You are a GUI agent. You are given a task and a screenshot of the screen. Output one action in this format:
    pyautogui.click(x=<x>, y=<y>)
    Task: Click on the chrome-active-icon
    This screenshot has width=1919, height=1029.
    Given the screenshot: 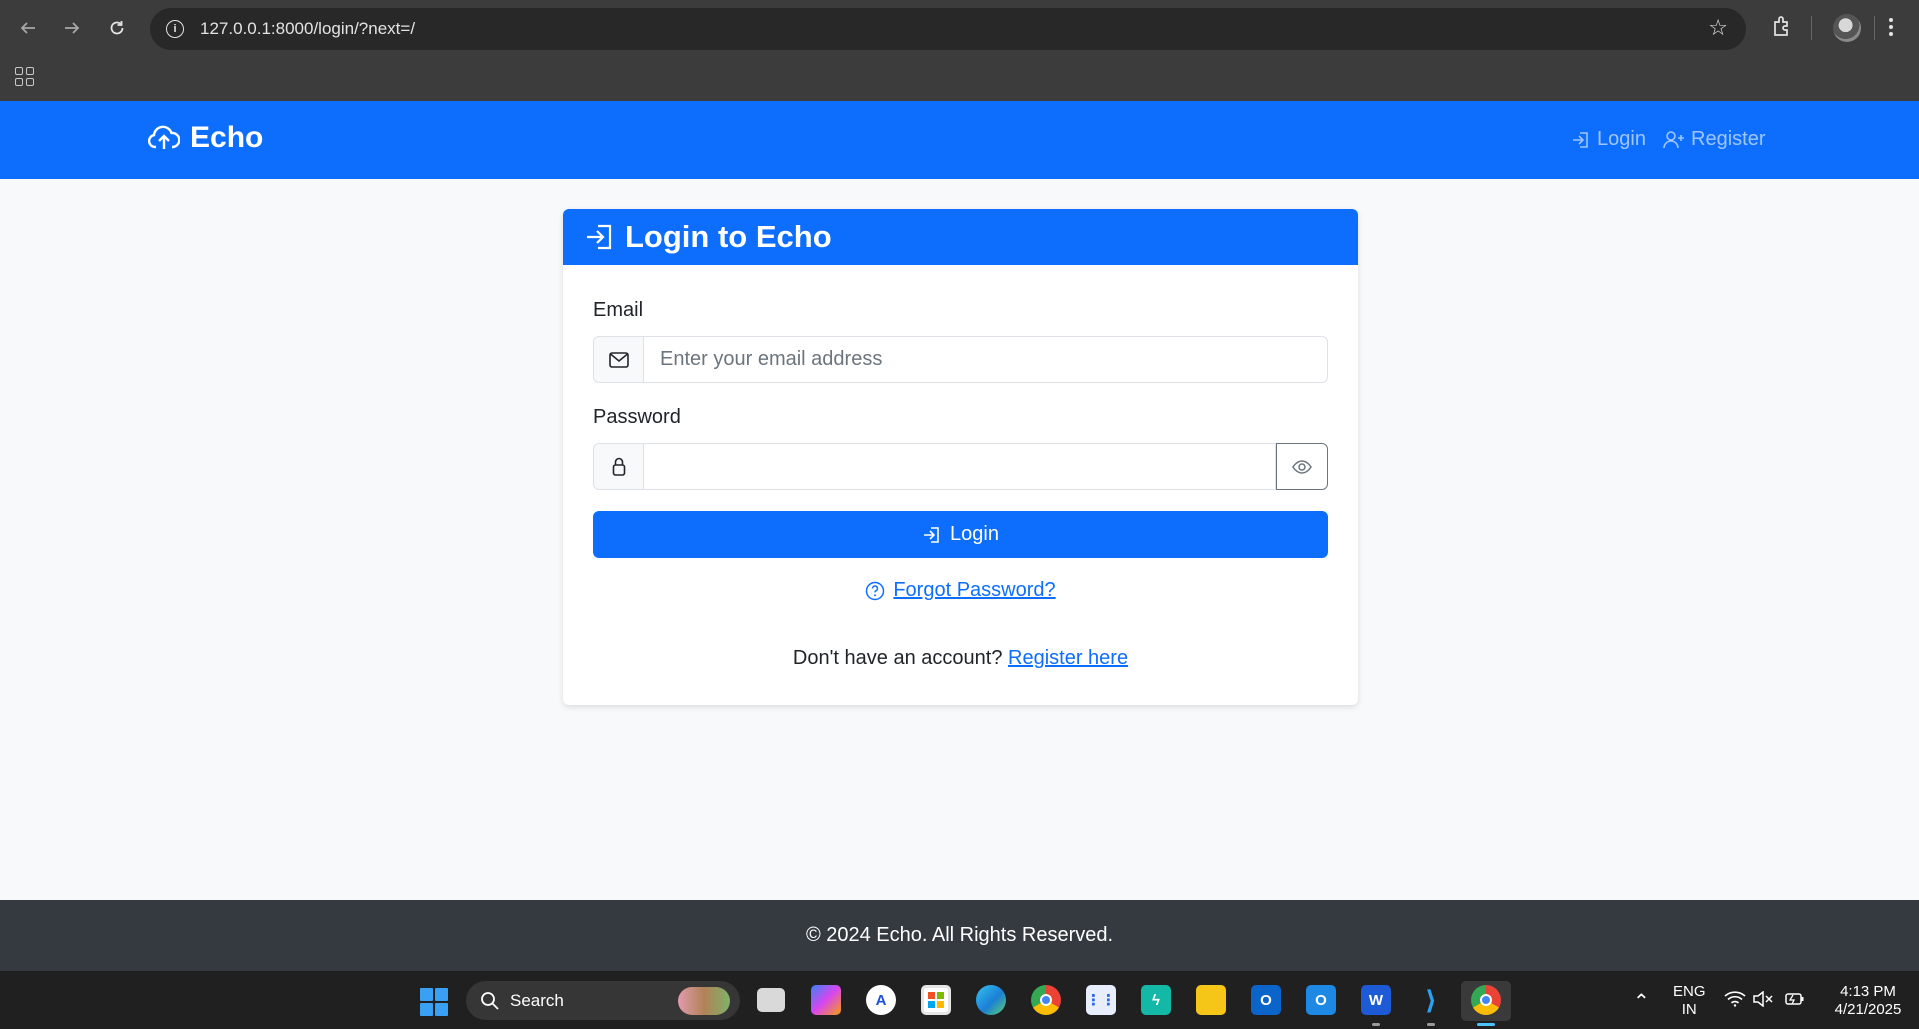 What is the action you would take?
    pyautogui.click(x=1486, y=1000)
    